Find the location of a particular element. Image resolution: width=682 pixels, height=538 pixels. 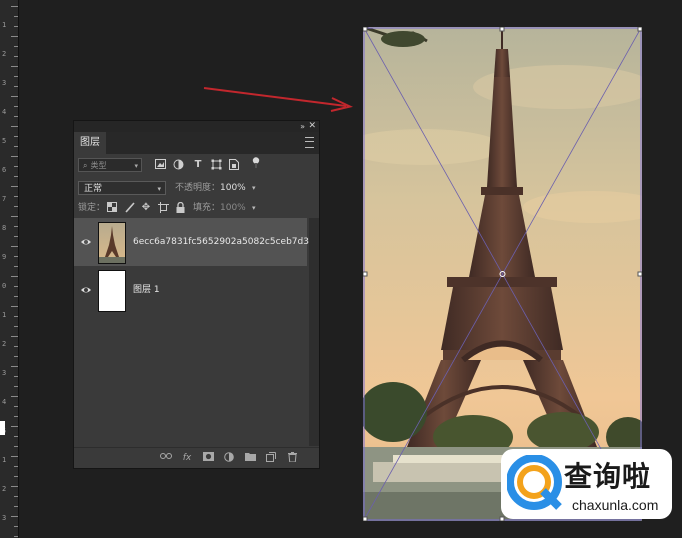

layer-row-photo: 6ecc6a7831fc5652902a5082c5ceb7d3 is located at coordinates (191, 242).